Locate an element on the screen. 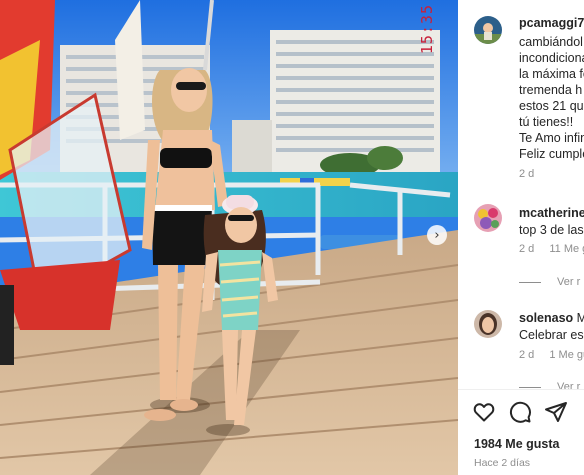 This screenshot has width=584, height=475. comment-username: solenaso M is located at coordinates (551, 318).